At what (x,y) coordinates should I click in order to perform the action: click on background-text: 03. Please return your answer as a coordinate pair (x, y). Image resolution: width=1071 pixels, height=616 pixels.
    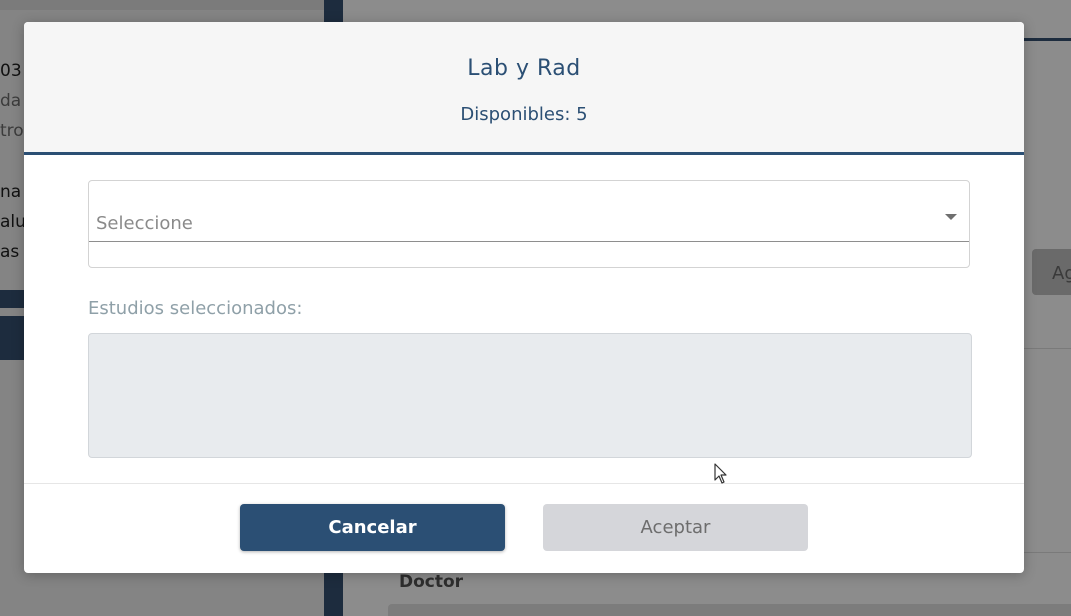
    Looking at the image, I should click on (11, 71).